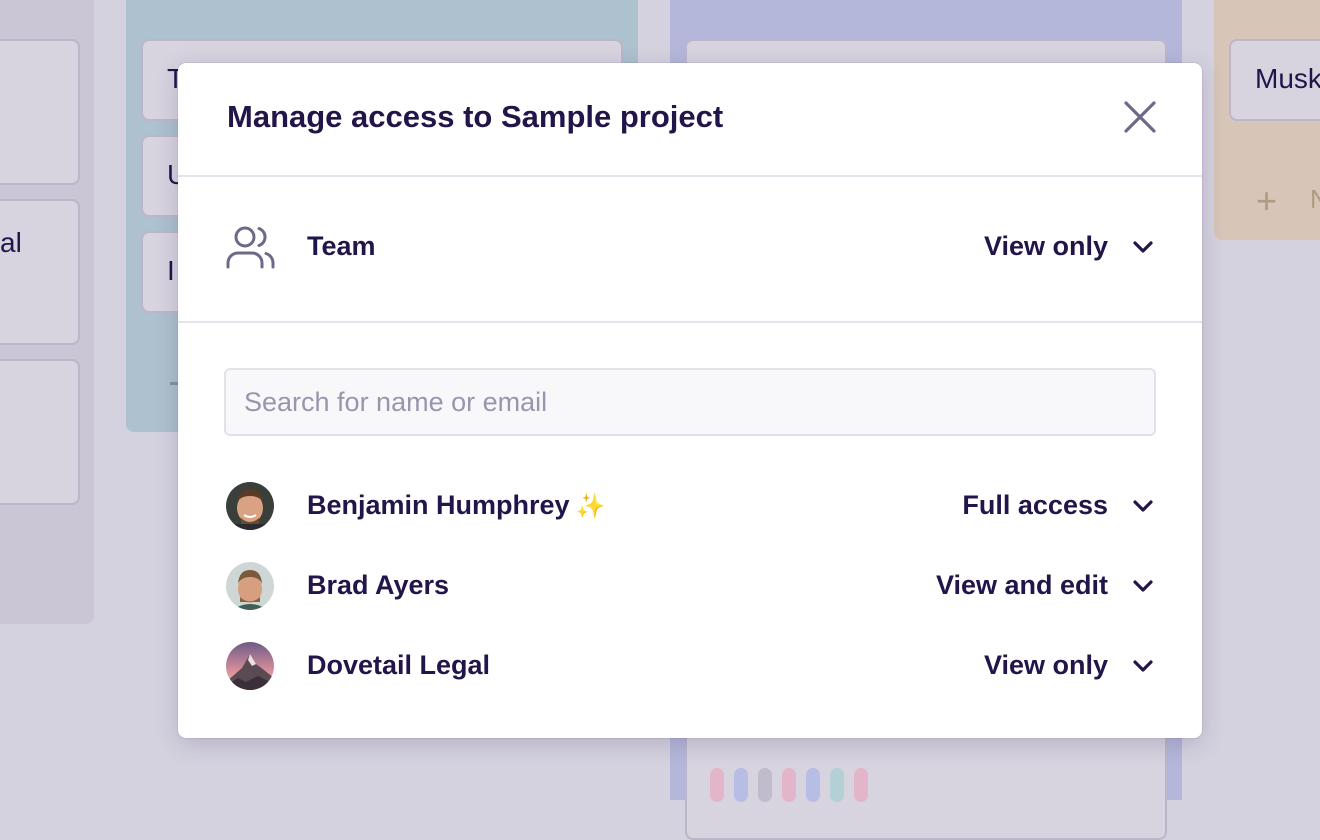 This screenshot has width=1320, height=840. Describe the element at coordinates (1266, 201) in the screenshot. I see `plus-icon: +` at that location.